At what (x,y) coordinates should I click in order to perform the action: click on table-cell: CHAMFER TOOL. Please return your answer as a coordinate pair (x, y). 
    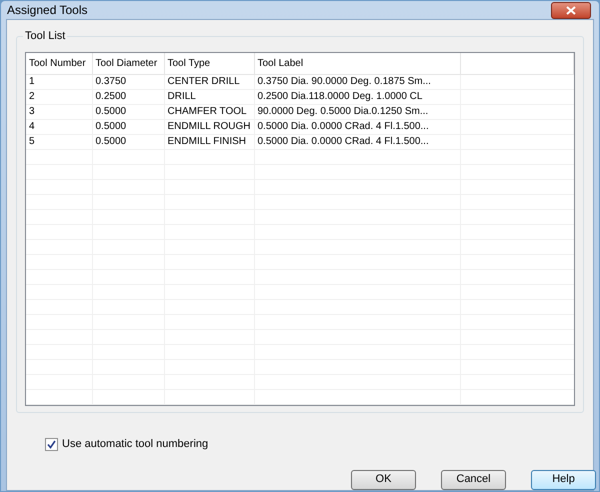
    Looking at the image, I should click on (209, 111).